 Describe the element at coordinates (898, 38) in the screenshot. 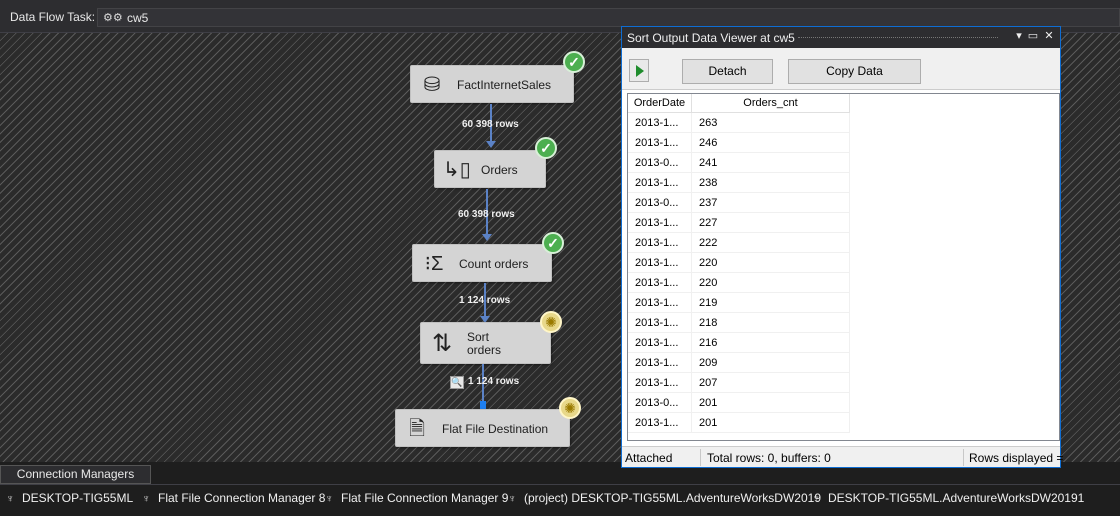

I see `titlebar-grip` at that location.